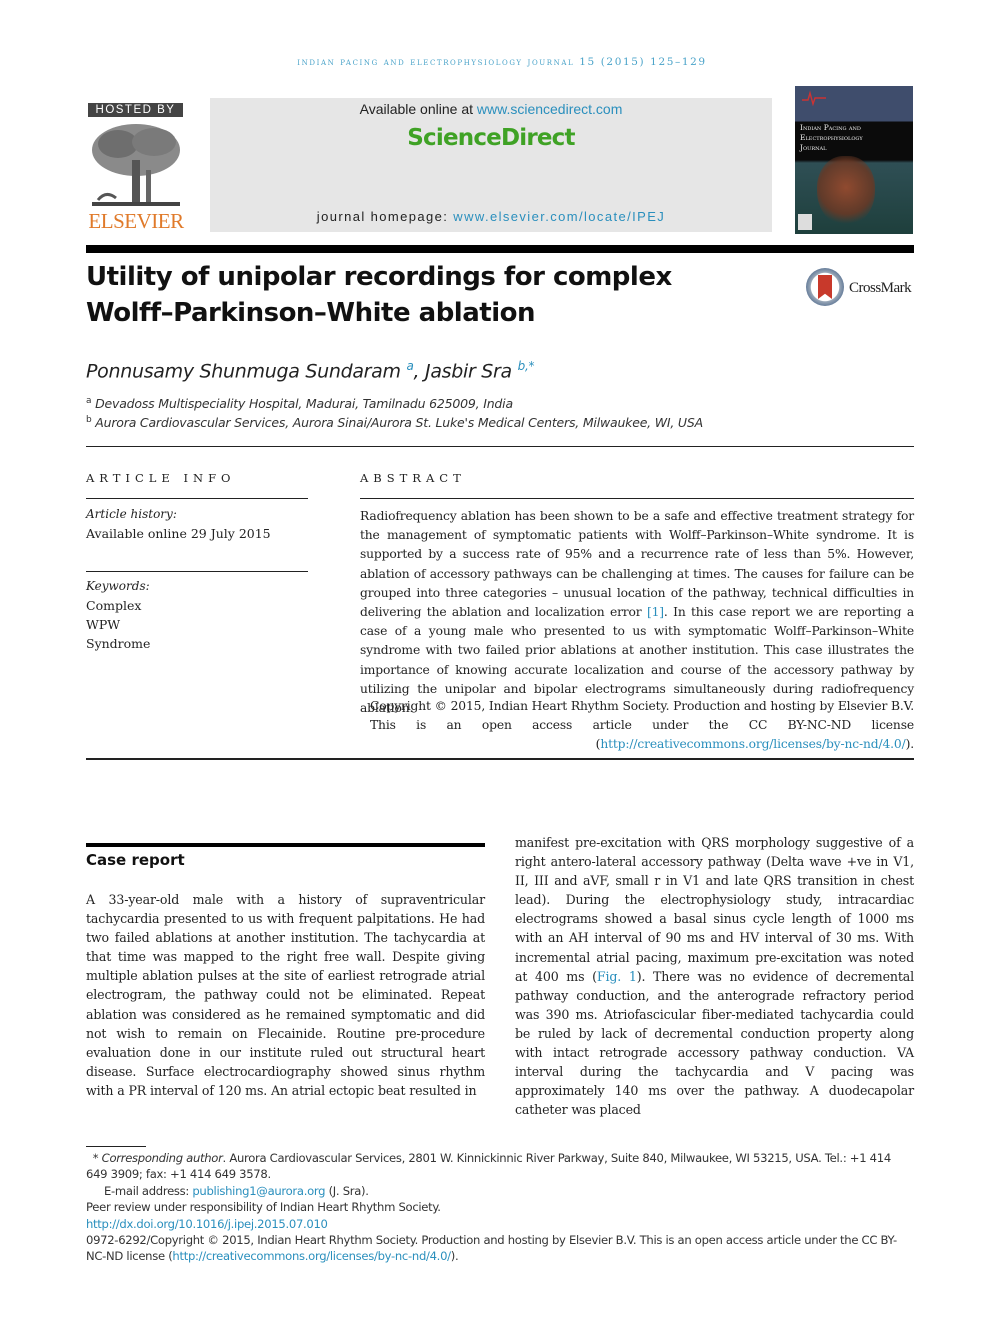 The height and width of the screenshot is (1323, 992). I want to click on email-suffix: (J. Sra)., so click(347, 1190).